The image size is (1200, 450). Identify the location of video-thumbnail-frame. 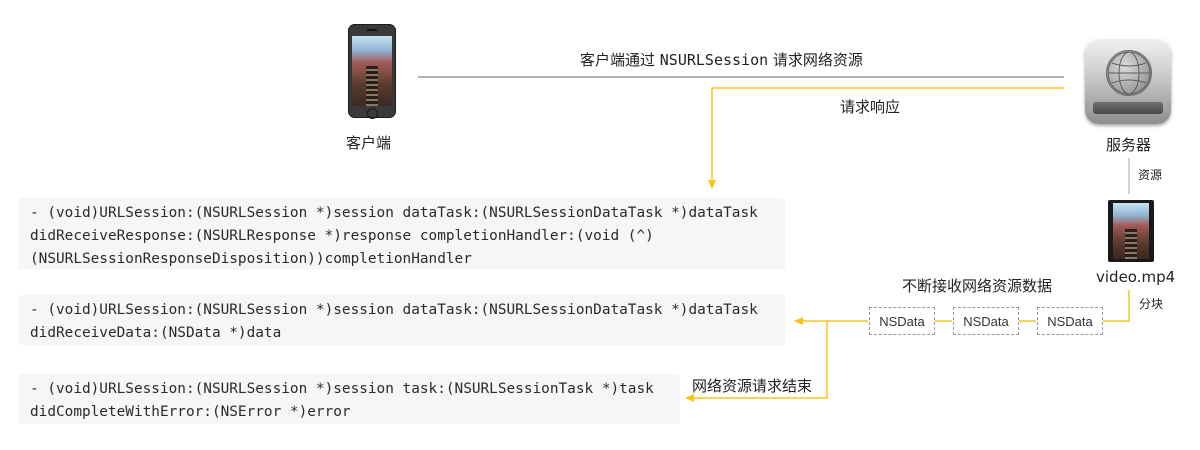
(1131, 231).